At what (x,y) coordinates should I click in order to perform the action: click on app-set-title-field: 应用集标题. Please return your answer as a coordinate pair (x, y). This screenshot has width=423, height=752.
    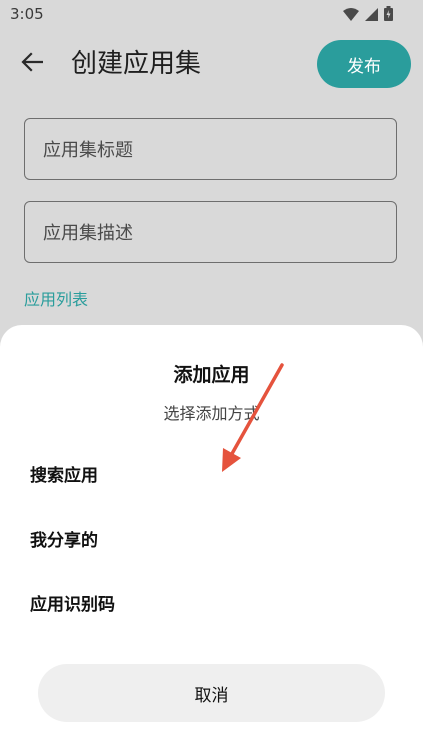
    Looking at the image, I should click on (210, 149).